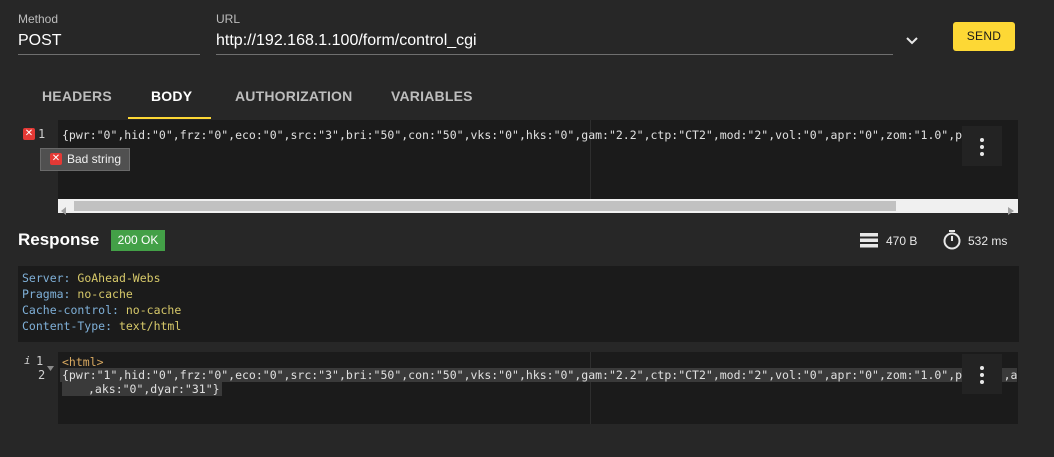 The image size is (1054, 457). What do you see at coordinates (902, 241) in the screenshot?
I see `response-size: 470 B` at bounding box center [902, 241].